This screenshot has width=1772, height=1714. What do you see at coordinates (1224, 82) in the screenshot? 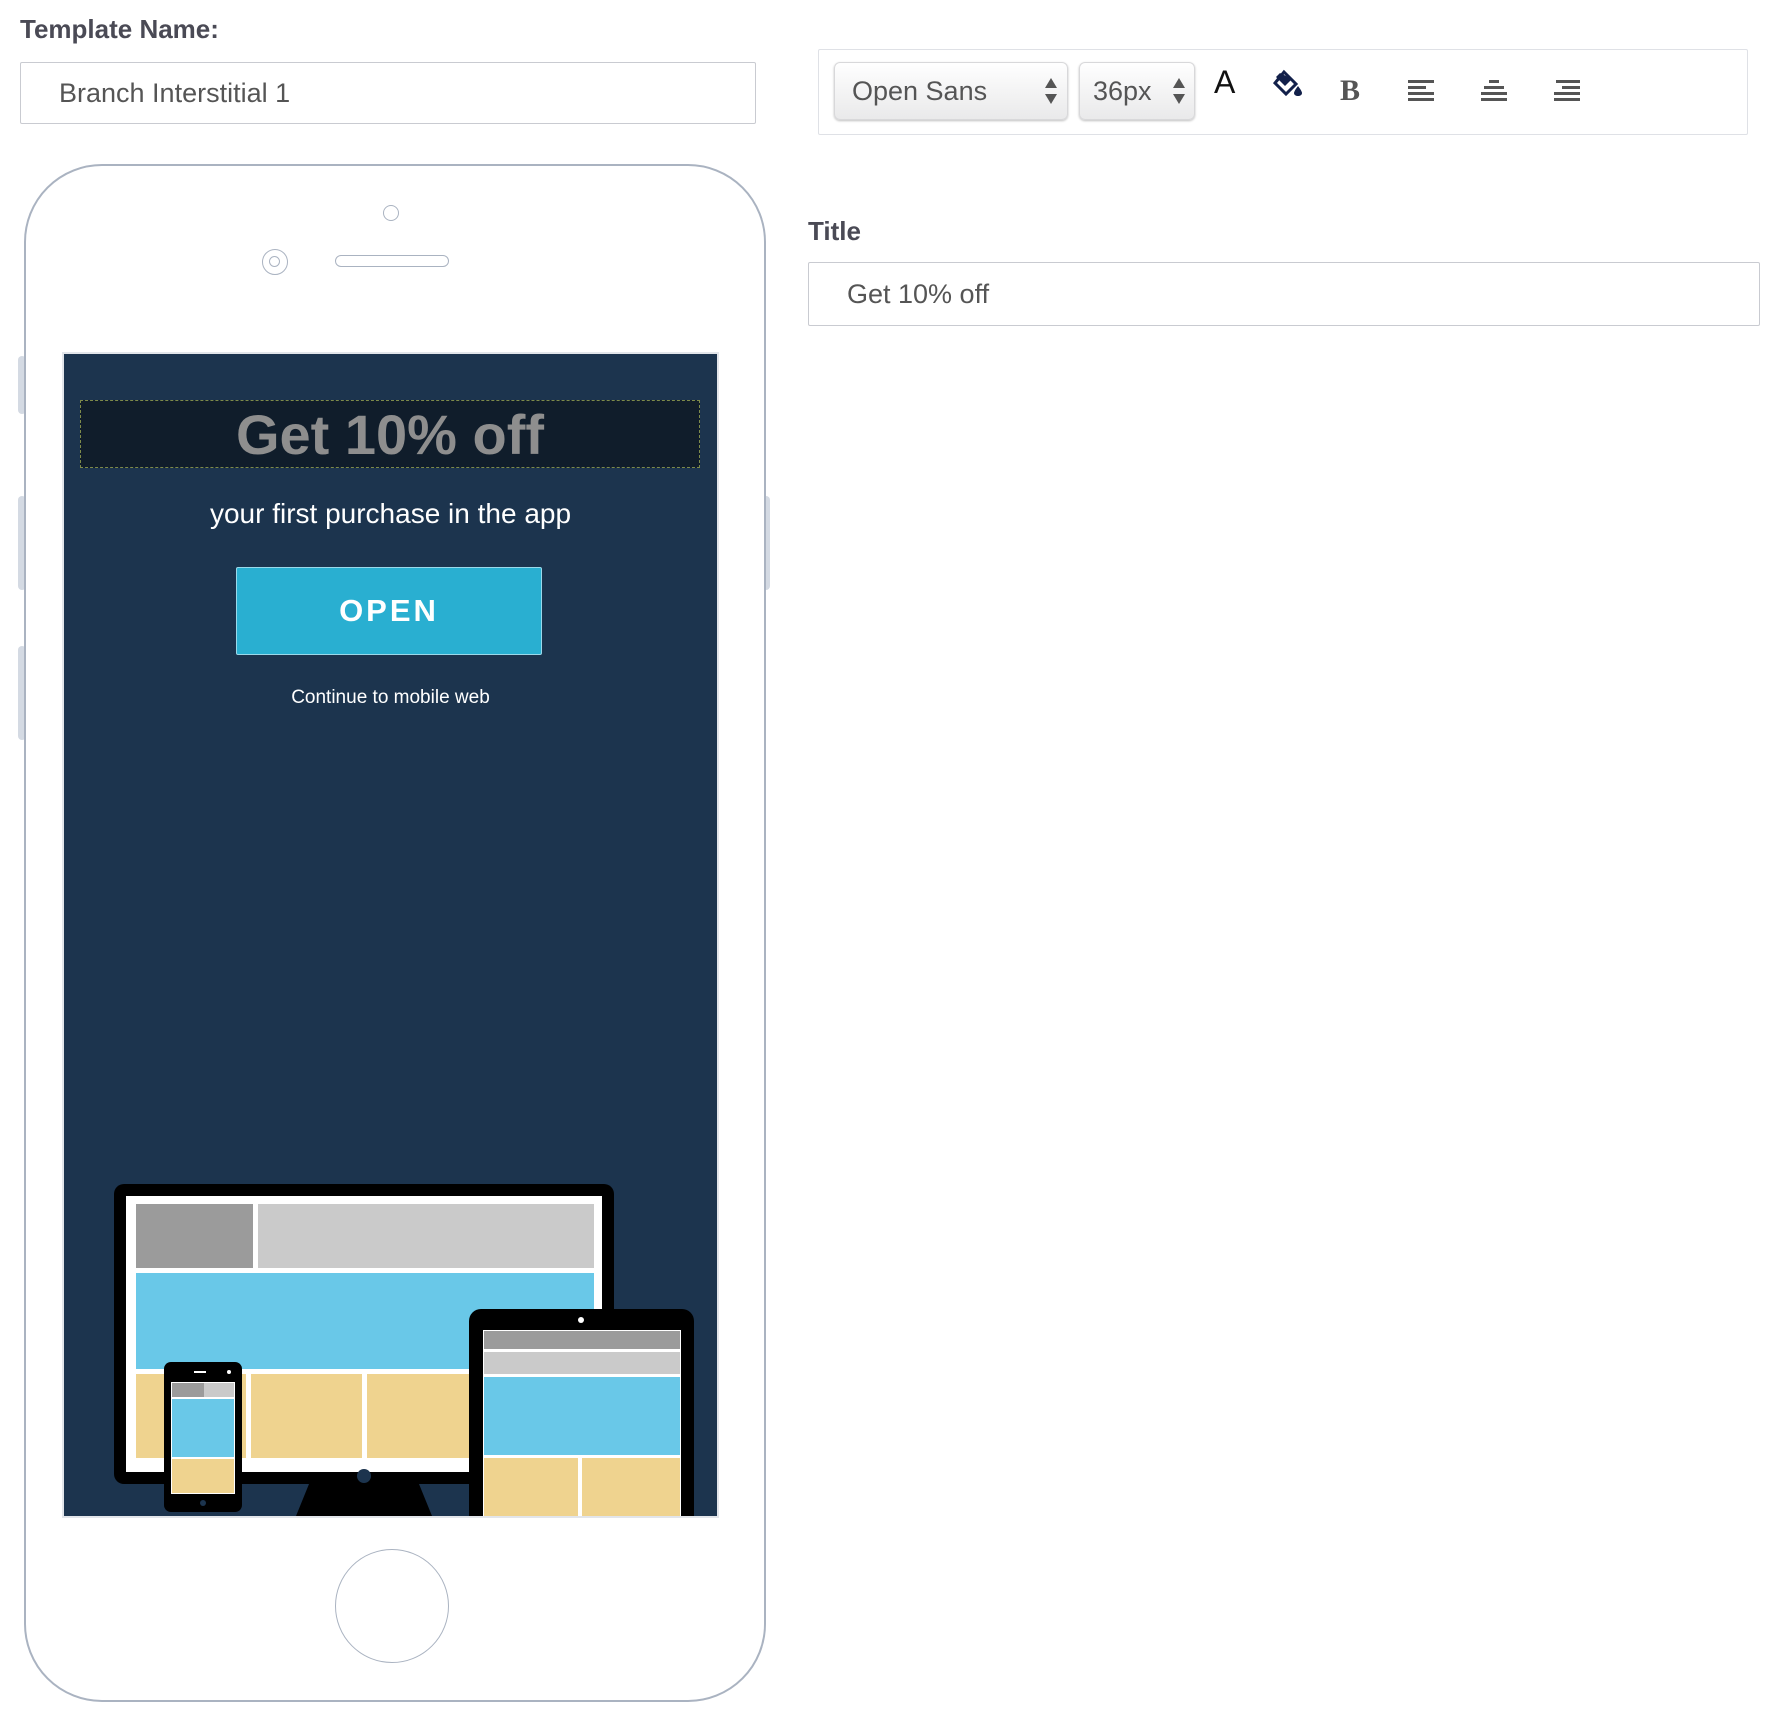
I see `text-color-icon: A` at bounding box center [1224, 82].